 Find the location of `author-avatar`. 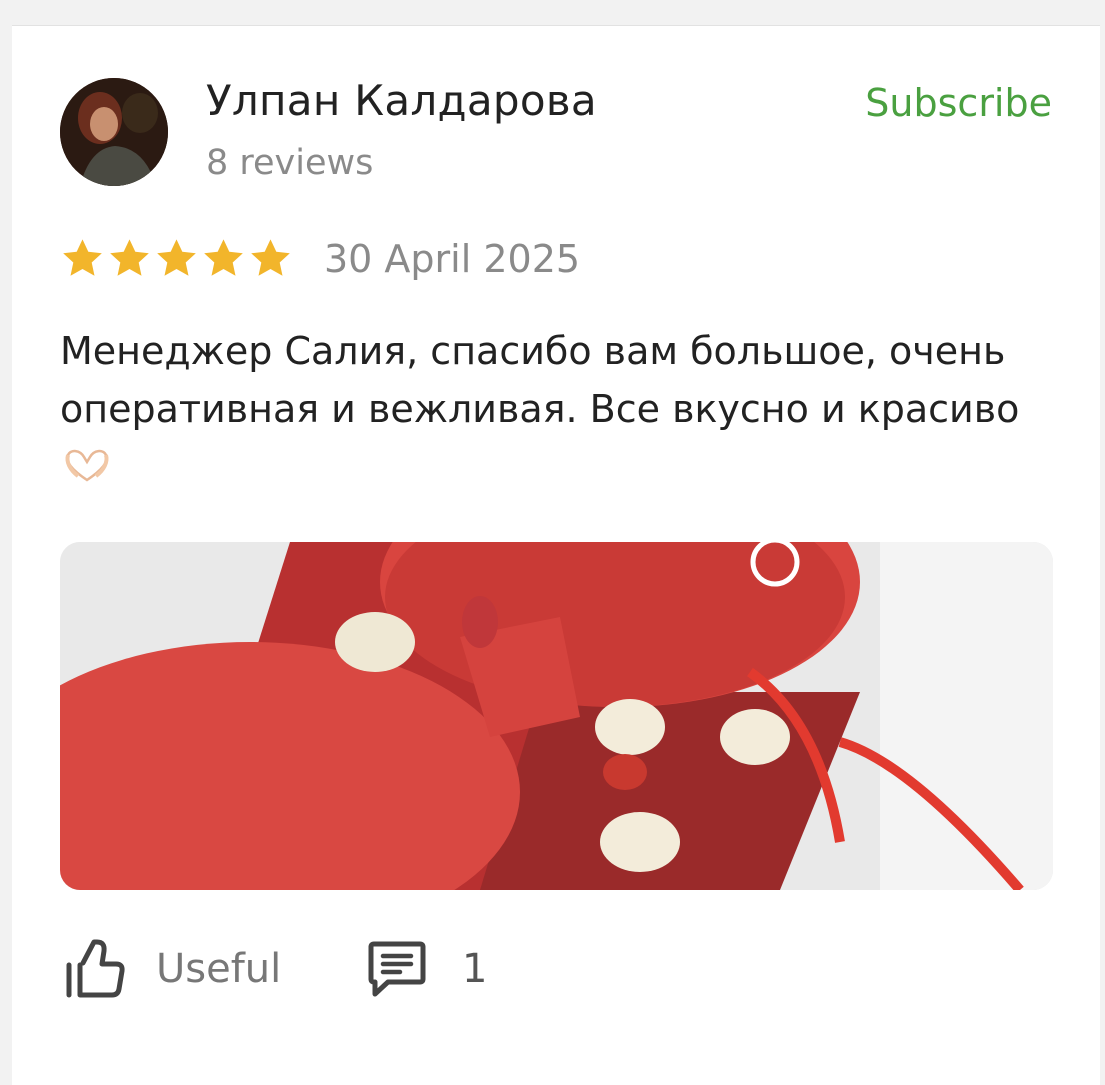

author-avatar is located at coordinates (114, 132).